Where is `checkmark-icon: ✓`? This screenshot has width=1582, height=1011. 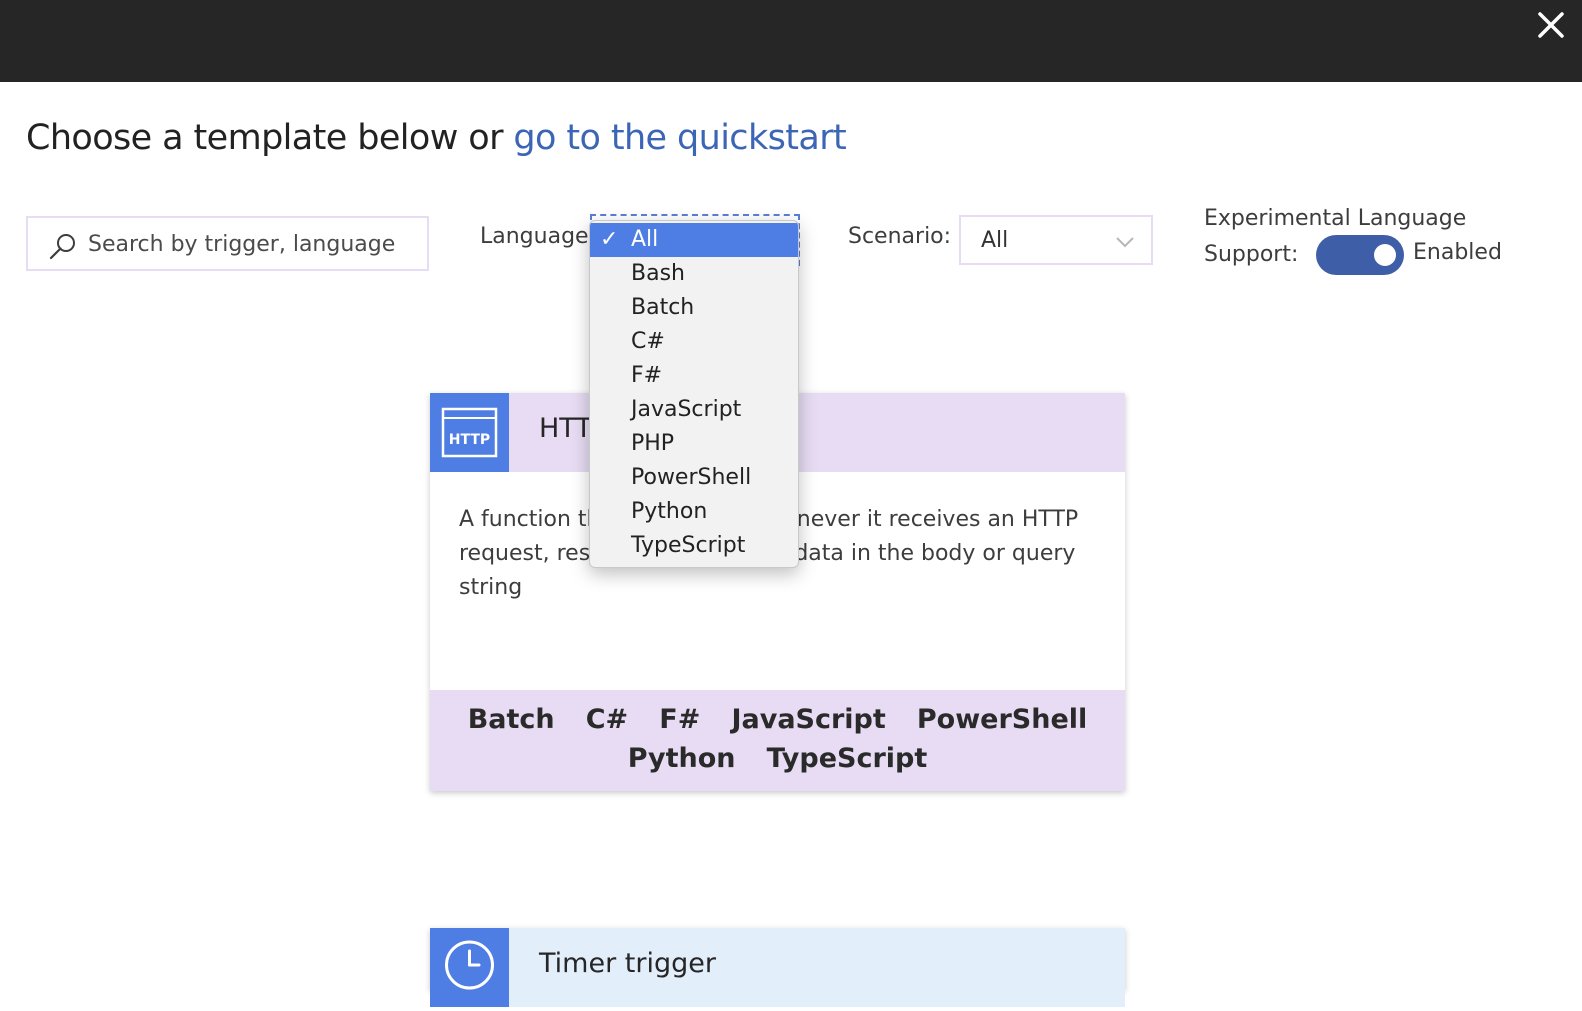 checkmark-icon: ✓ is located at coordinates (609, 239).